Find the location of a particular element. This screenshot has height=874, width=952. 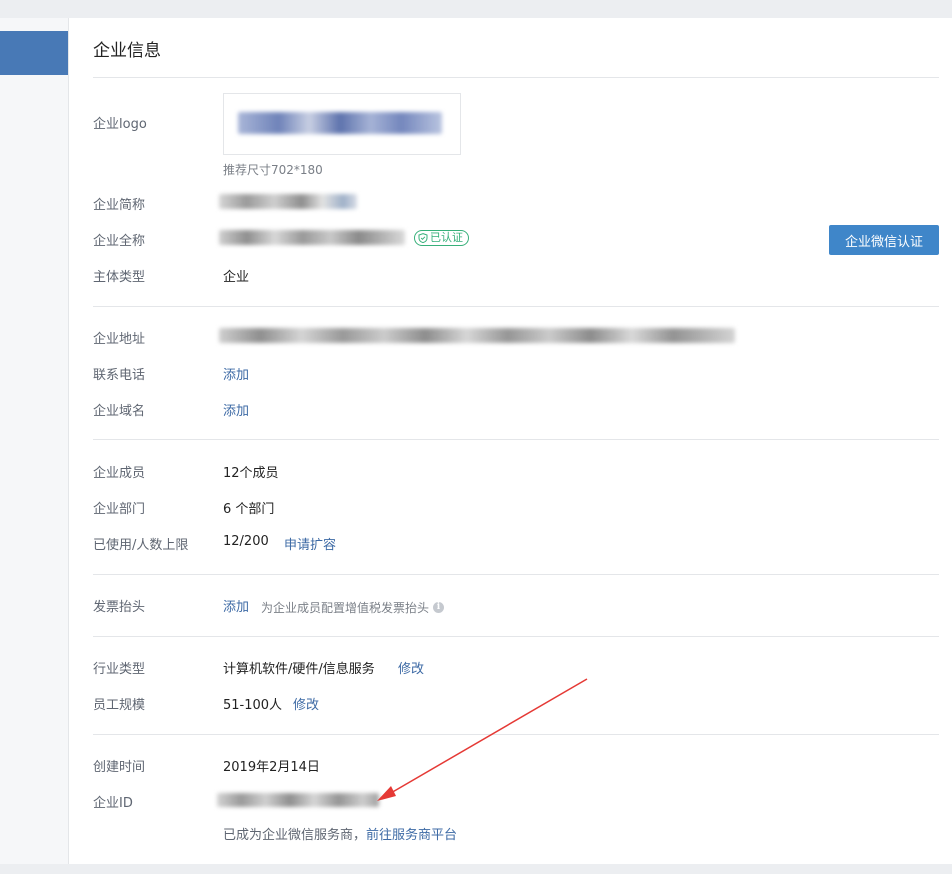

logo-image is located at coordinates (340, 123).